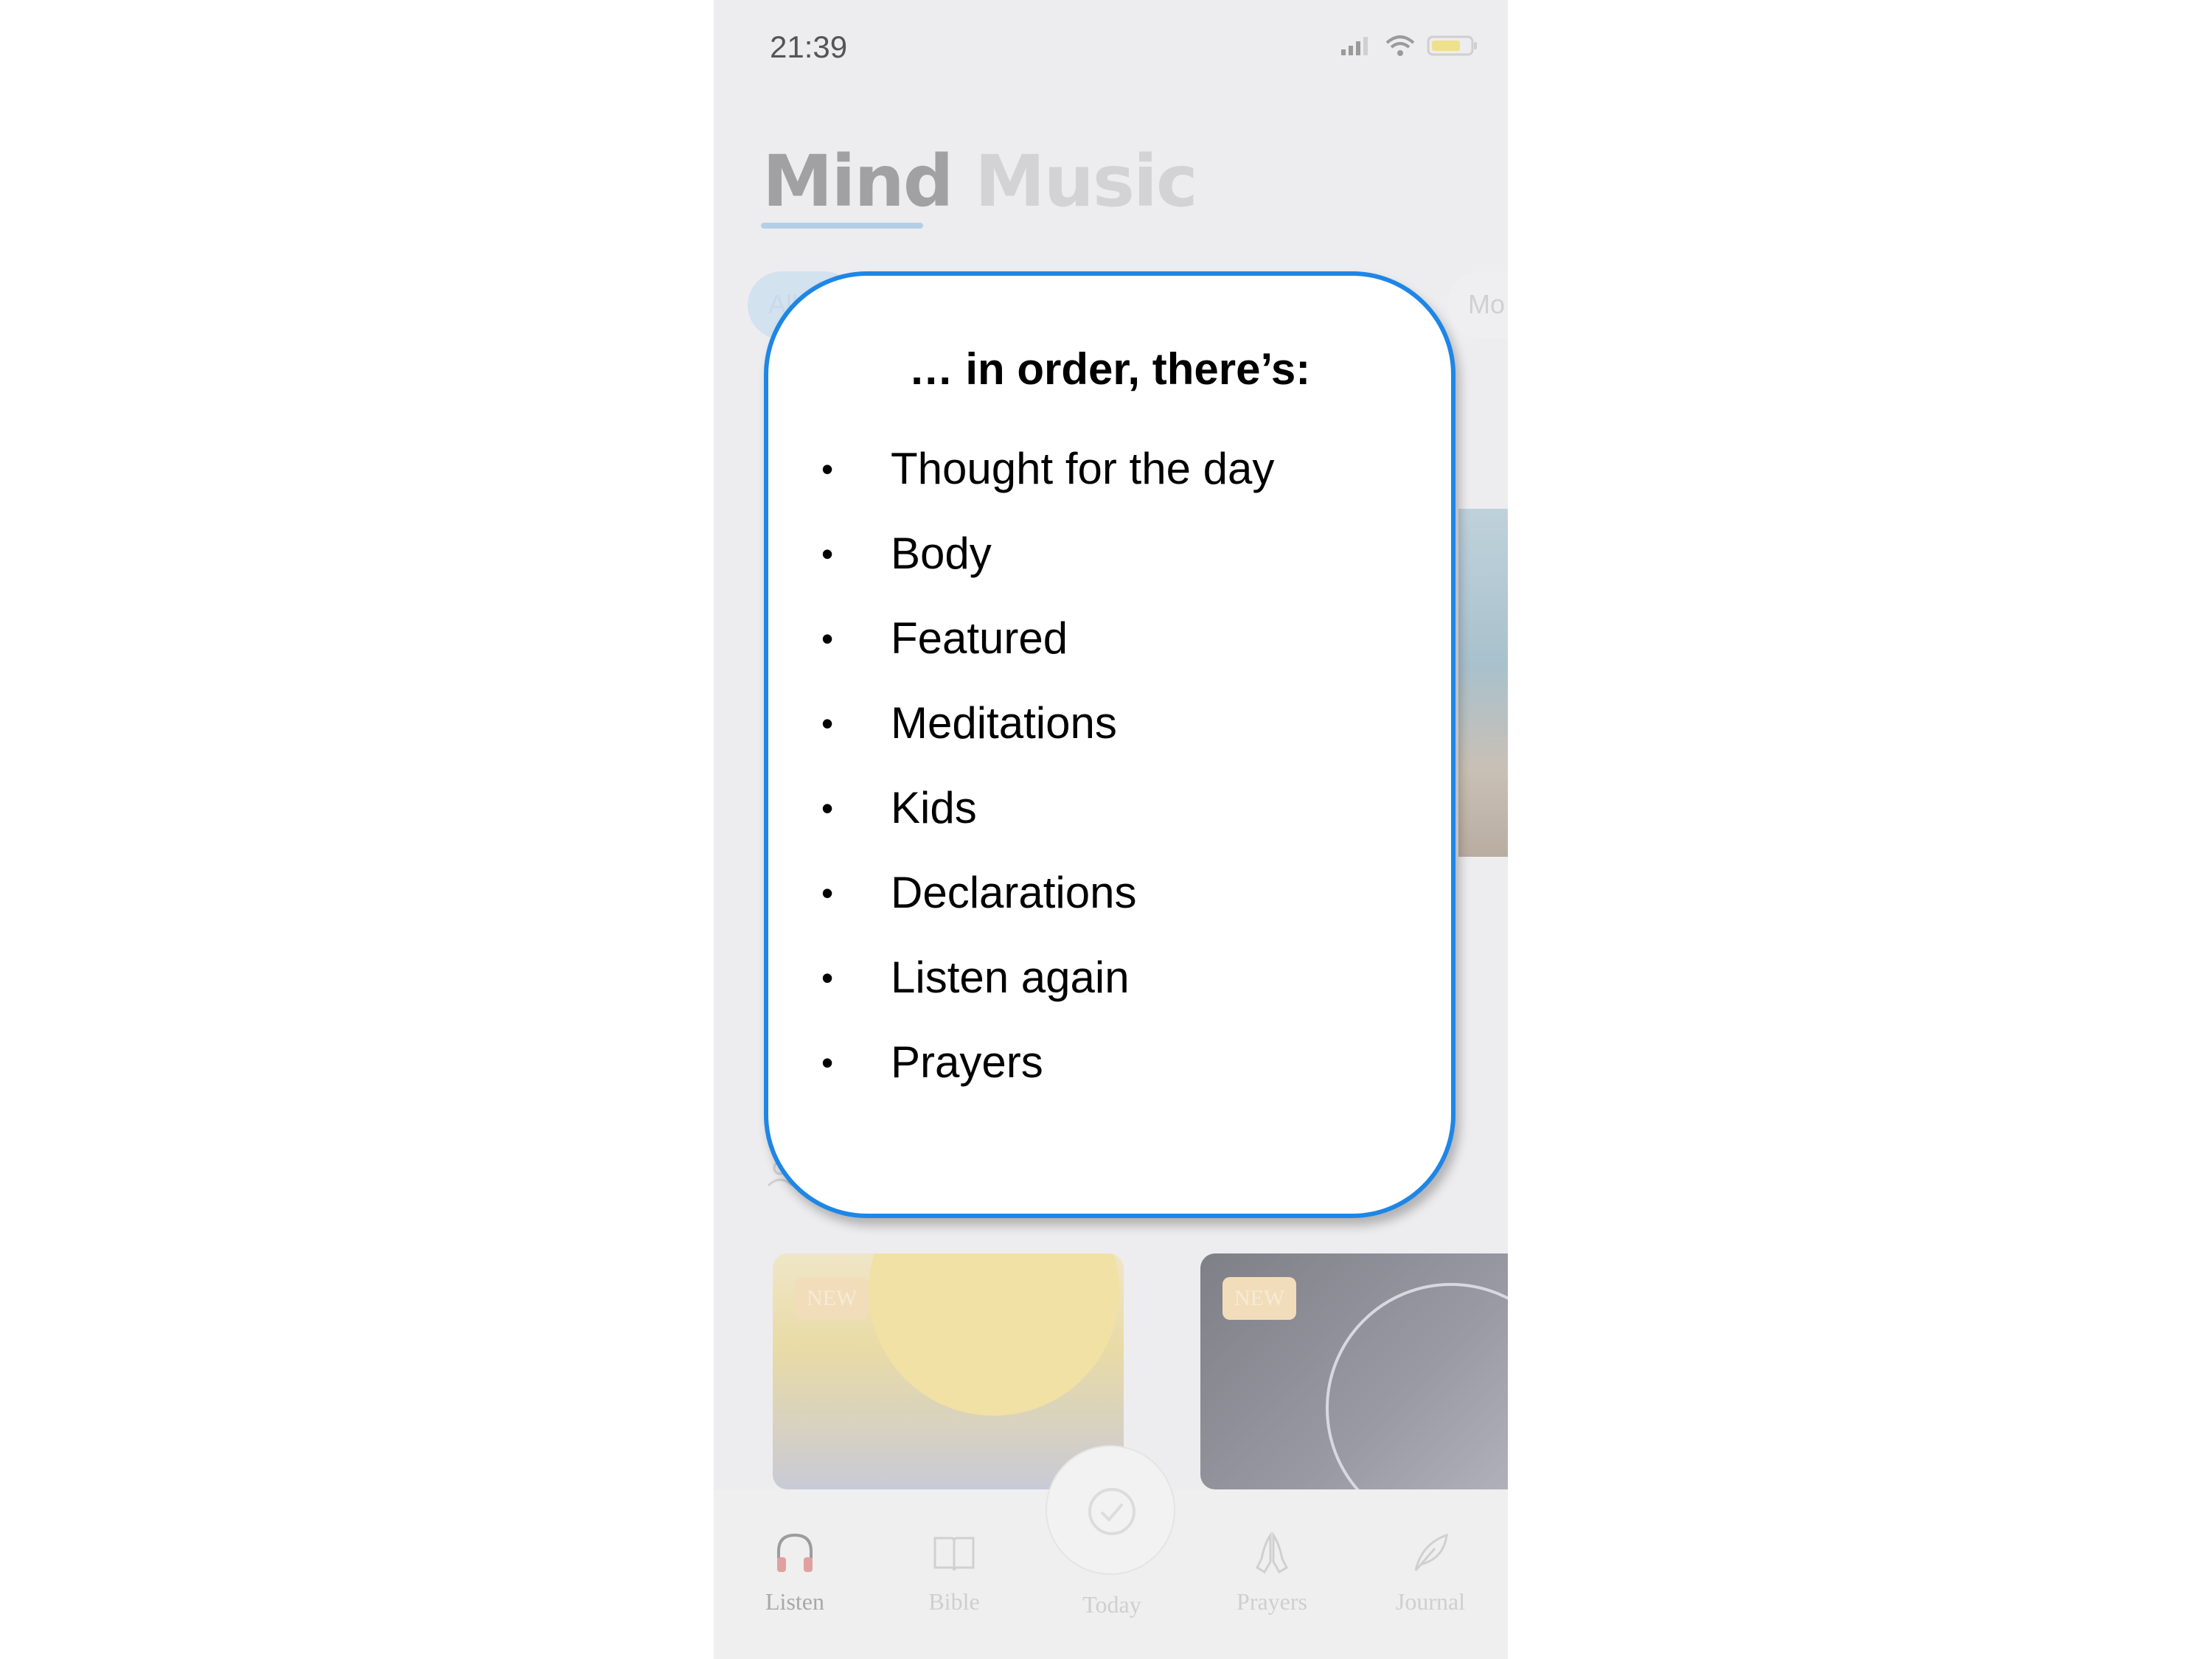 Image resolution: width=2212 pixels, height=1659 pixels. What do you see at coordinates (1047, 553) in the screenshot?
I see `list-item: • Body` at bounding box center [1047, 553].